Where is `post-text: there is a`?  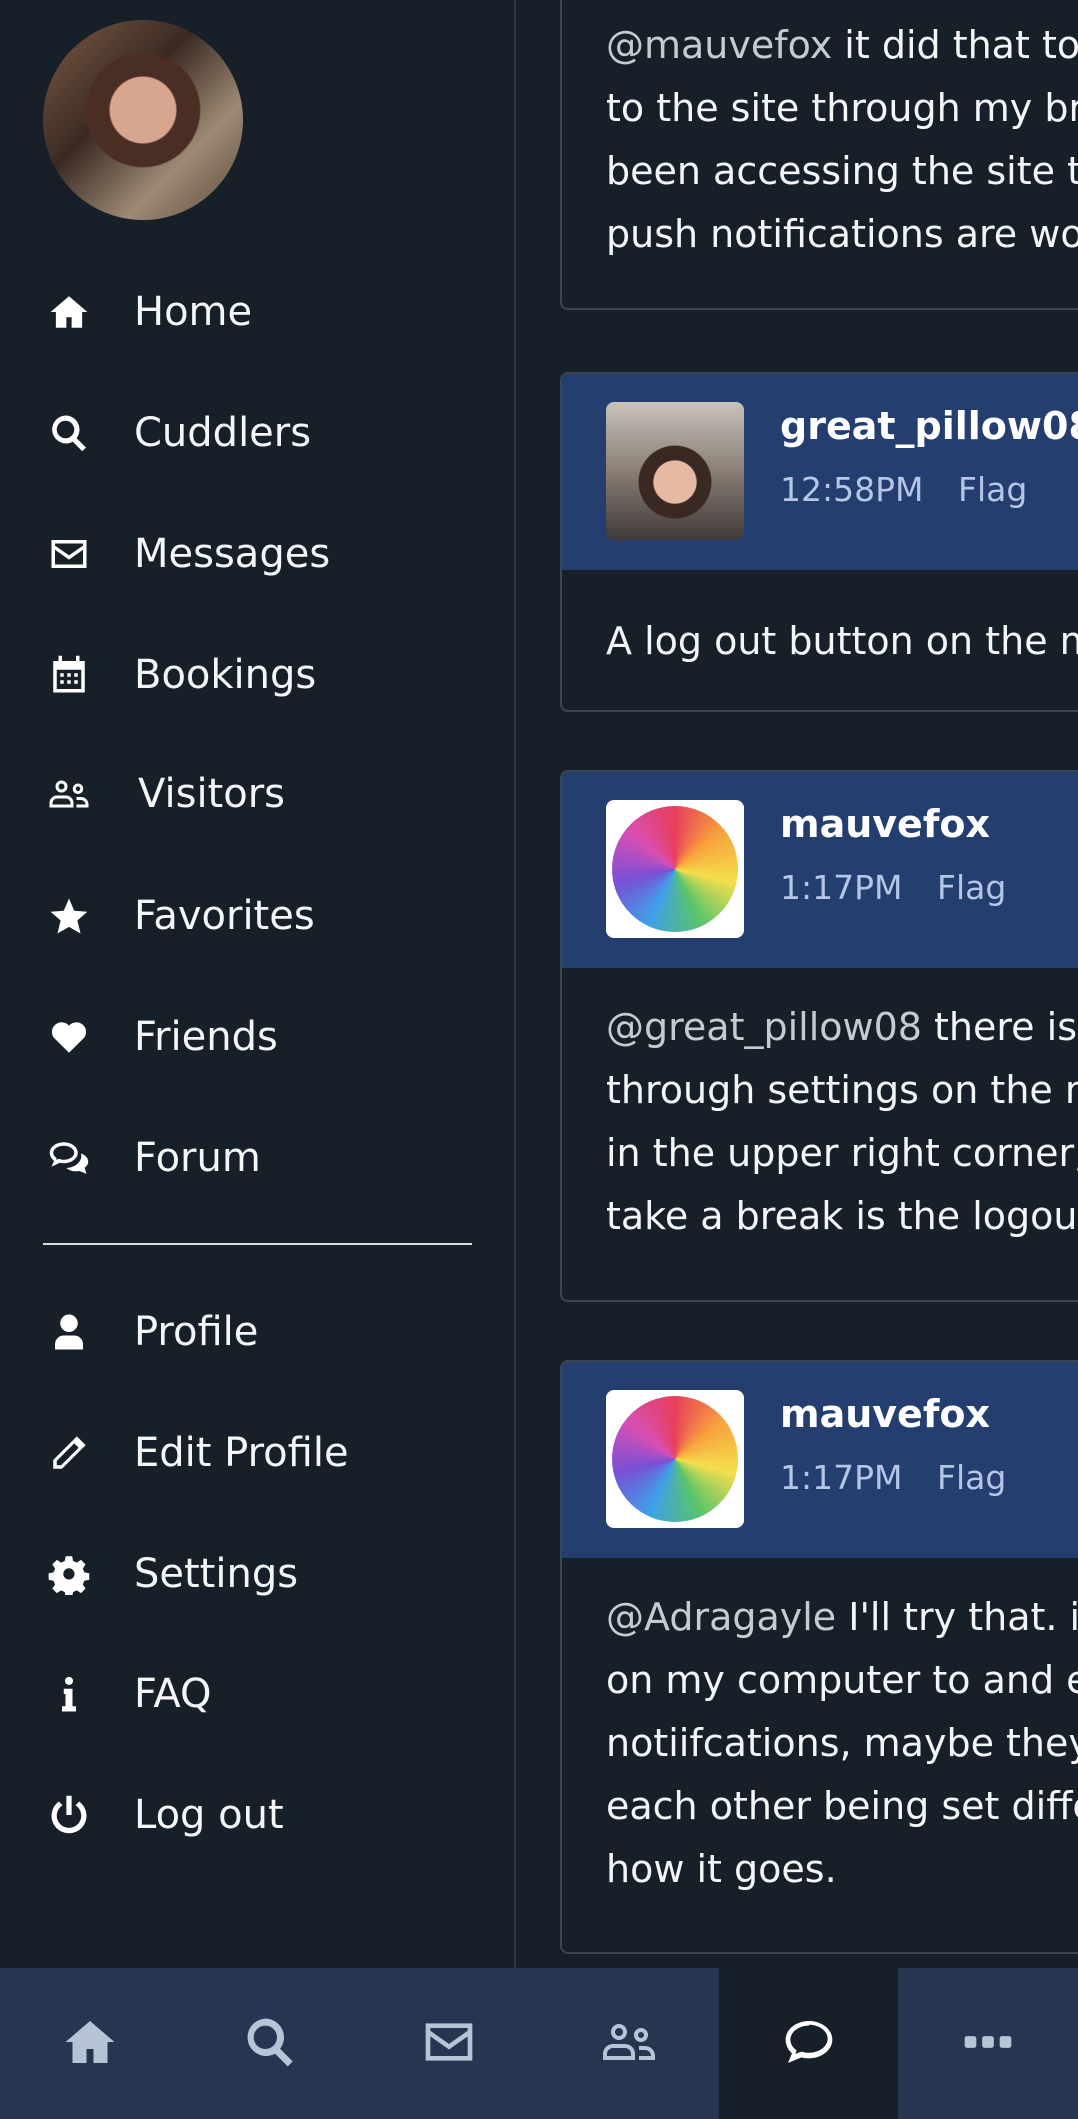
post-text: there is a is located at coordinates (1006, 1027).